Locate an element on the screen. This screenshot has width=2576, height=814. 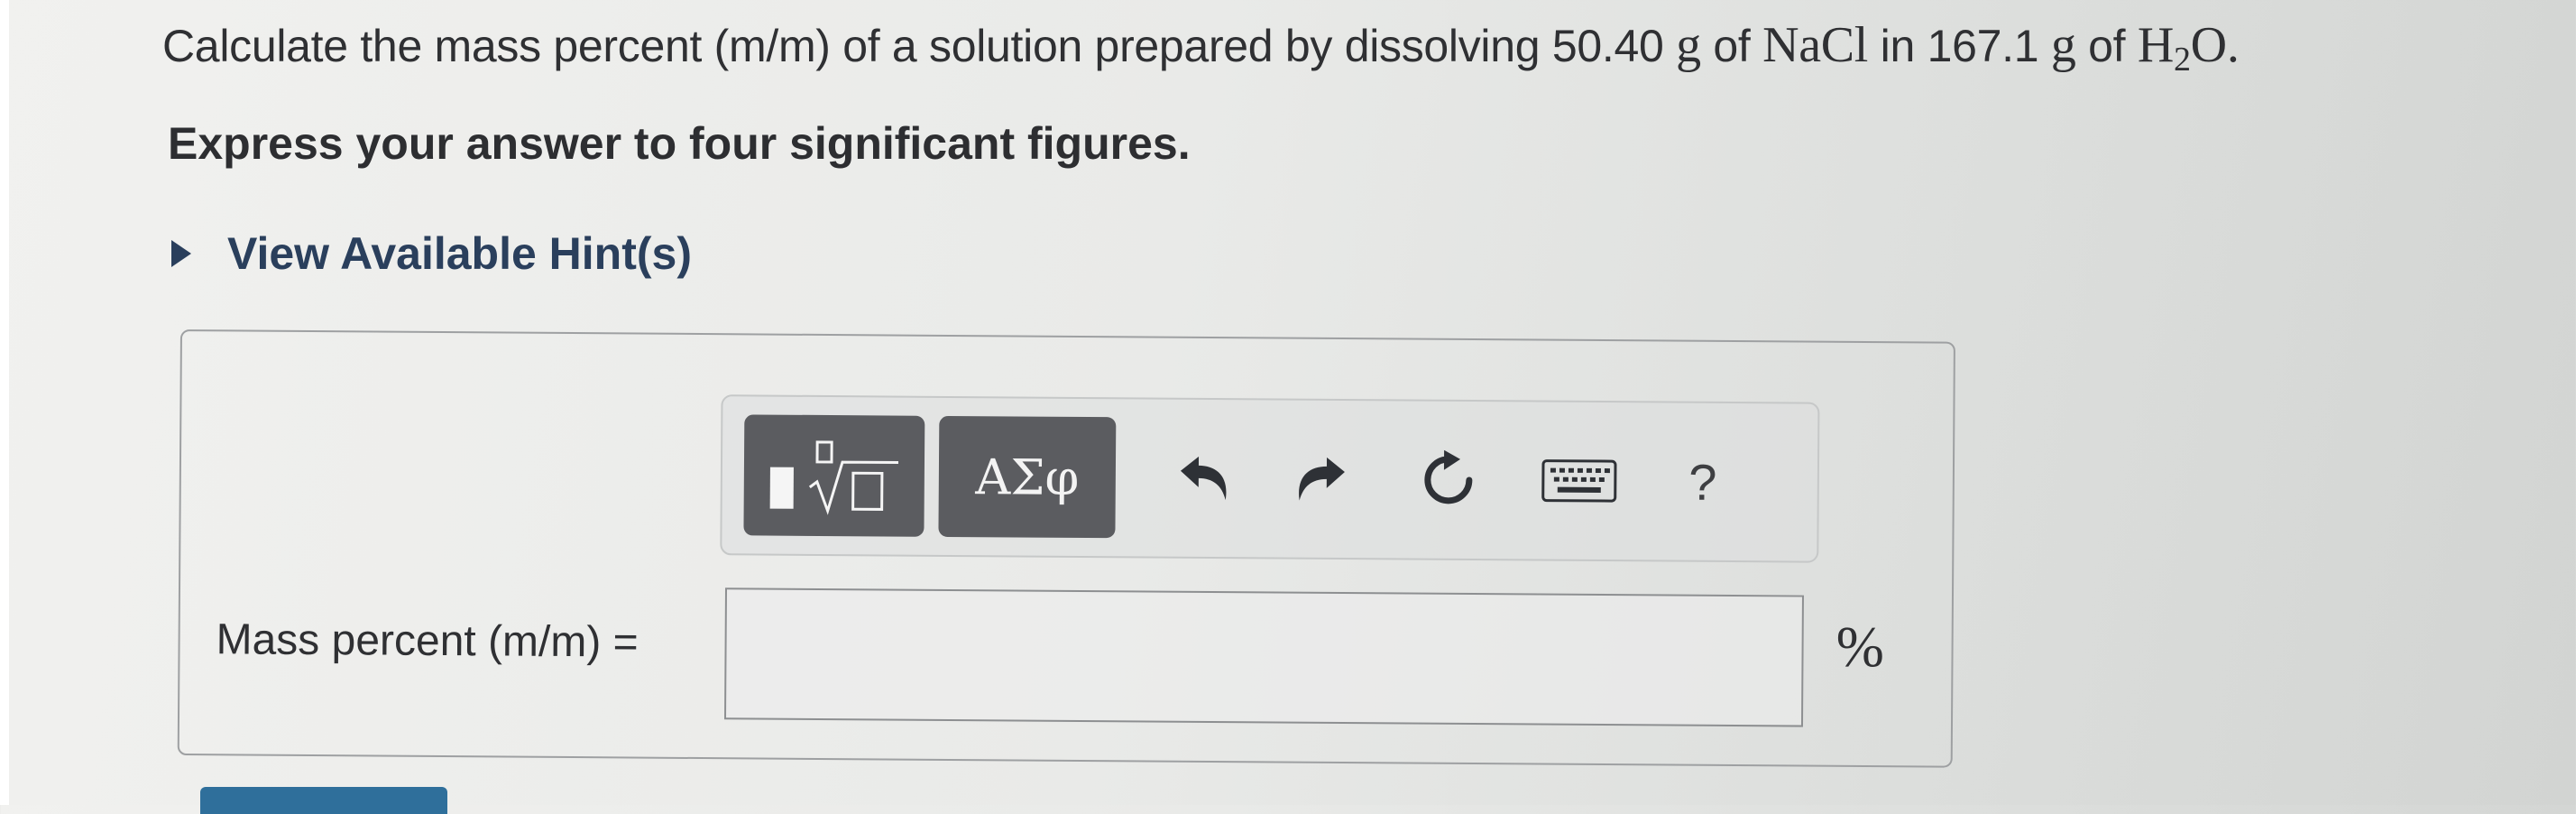
view-hints-toggle: View Available Hint(s) is located at coordinates (431, 254).